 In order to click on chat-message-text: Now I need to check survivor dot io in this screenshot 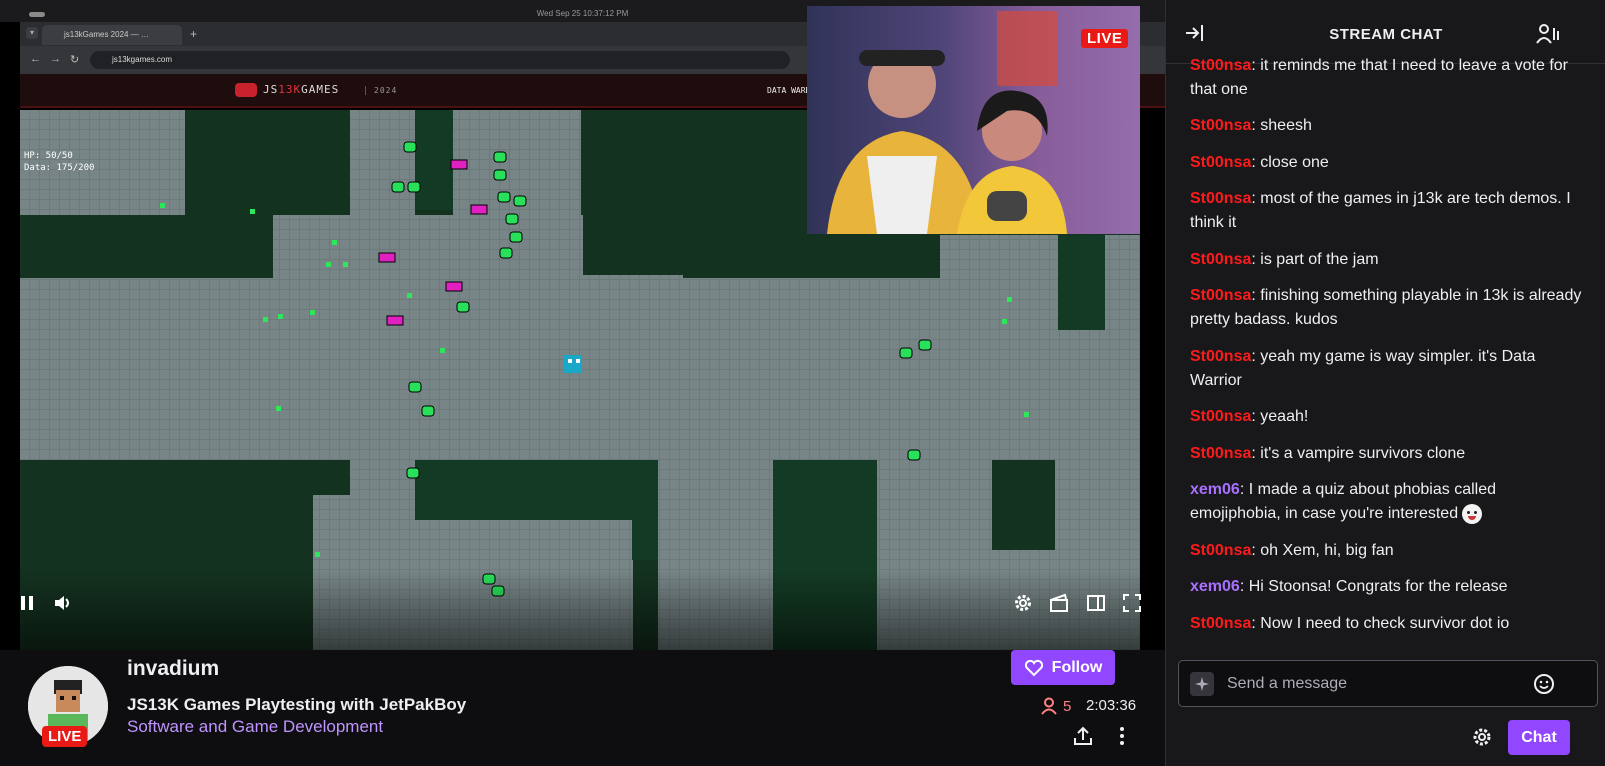, I will do `click(1385, 623)`.